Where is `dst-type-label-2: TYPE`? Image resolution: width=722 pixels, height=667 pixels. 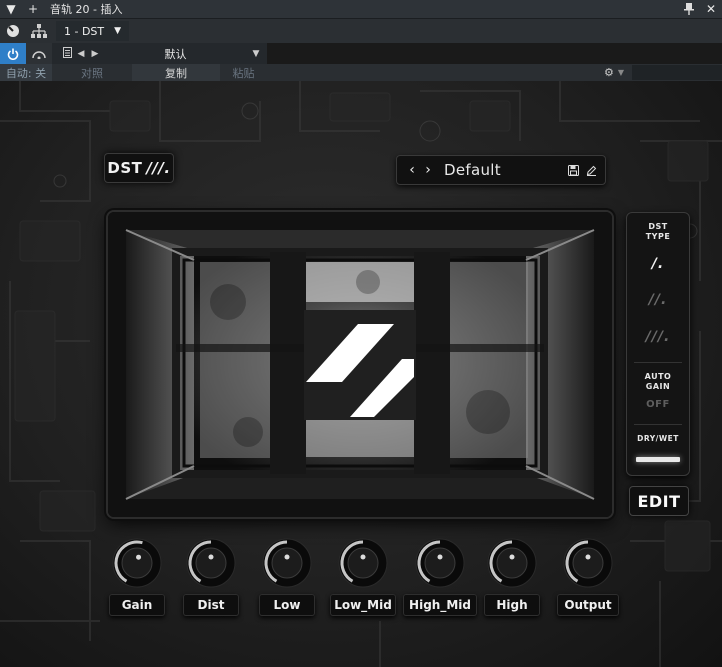
dst-type-label-2: TYPE is located at coordinates (658, 236).